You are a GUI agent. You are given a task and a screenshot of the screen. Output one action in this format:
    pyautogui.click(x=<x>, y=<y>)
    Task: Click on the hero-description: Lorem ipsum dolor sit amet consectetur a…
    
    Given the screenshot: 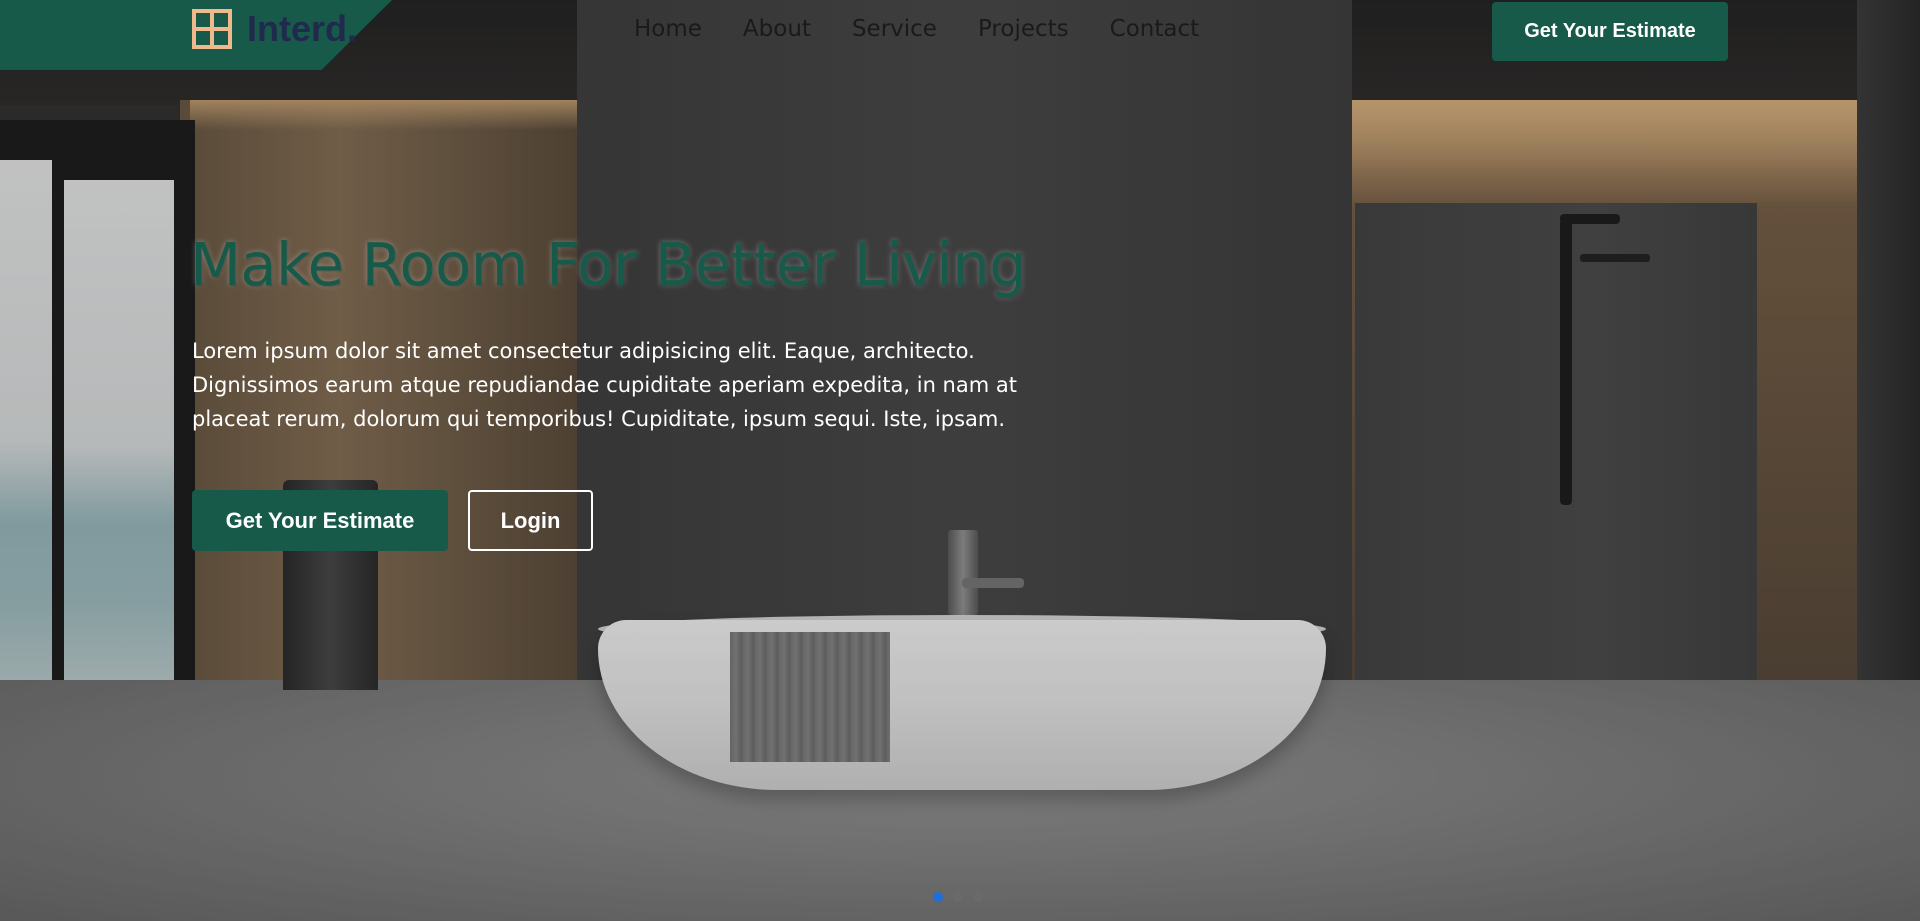 What is the action you would take?
    pyautogui.click(x=604, y=385)
    